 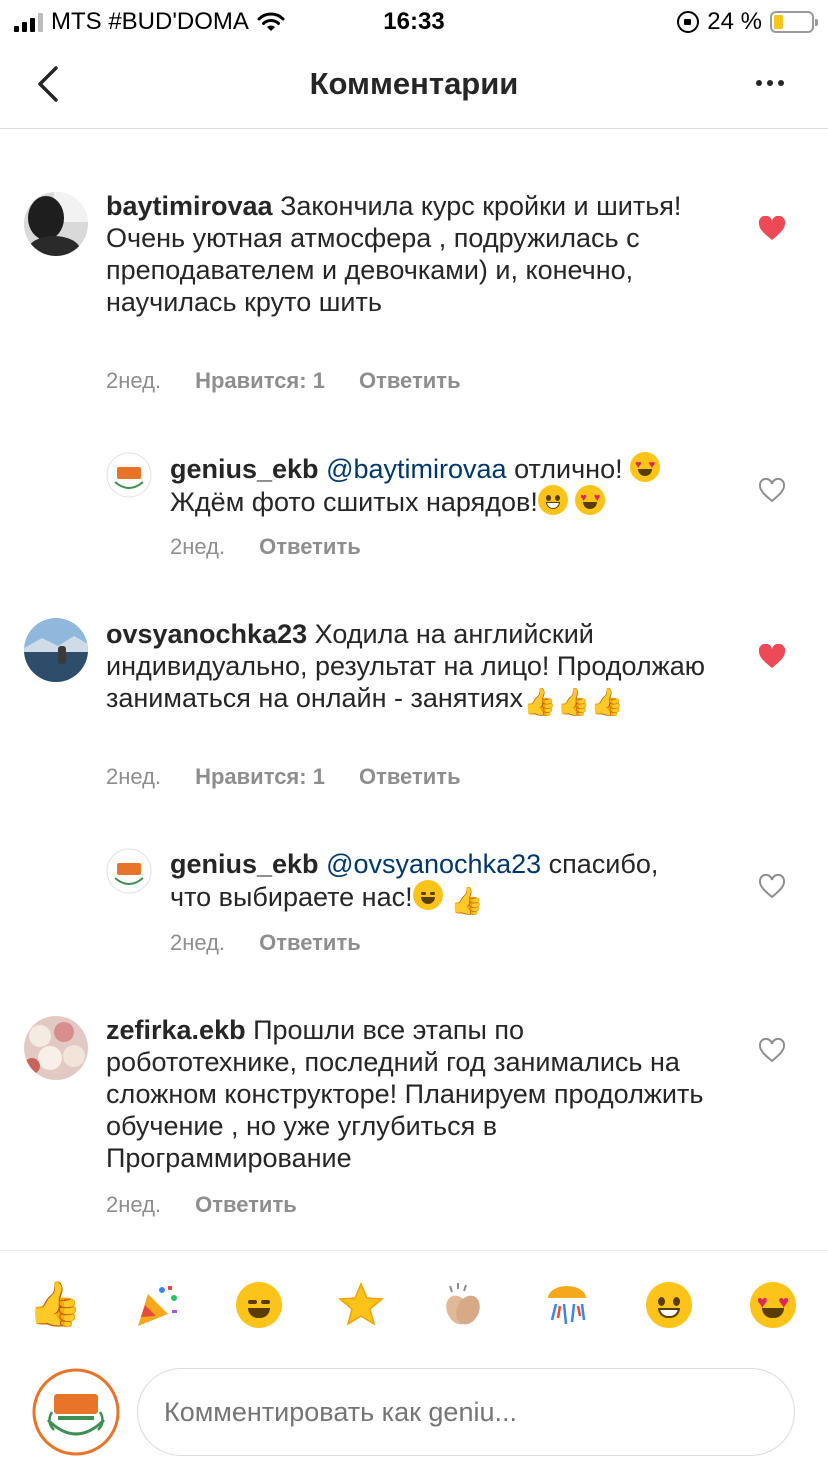 I want to click on heart-eyes-emoji-button, so click(x=773, y=1305).